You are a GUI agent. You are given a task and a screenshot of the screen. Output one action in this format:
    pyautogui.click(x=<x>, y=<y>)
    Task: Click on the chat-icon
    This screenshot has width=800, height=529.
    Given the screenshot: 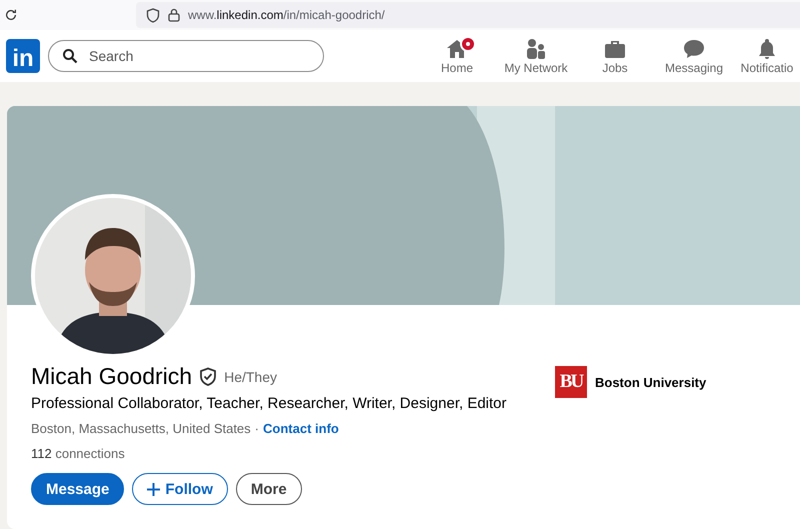 What is the action you would take?
    pyautogui.click(x=694, y=49)
    